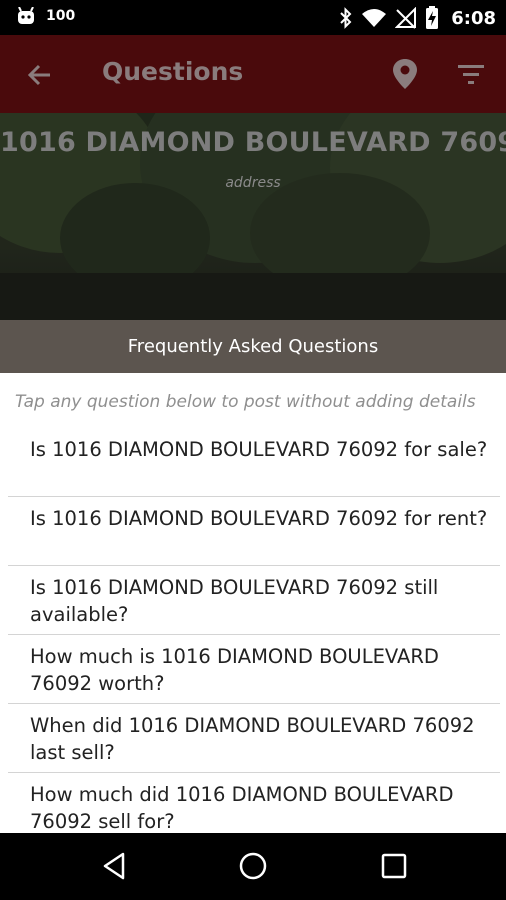 Image resolution: width=506 pixels, height=900 pixels. I want to click on faq-header: Frequently Asked Questions, so click(253, 346).